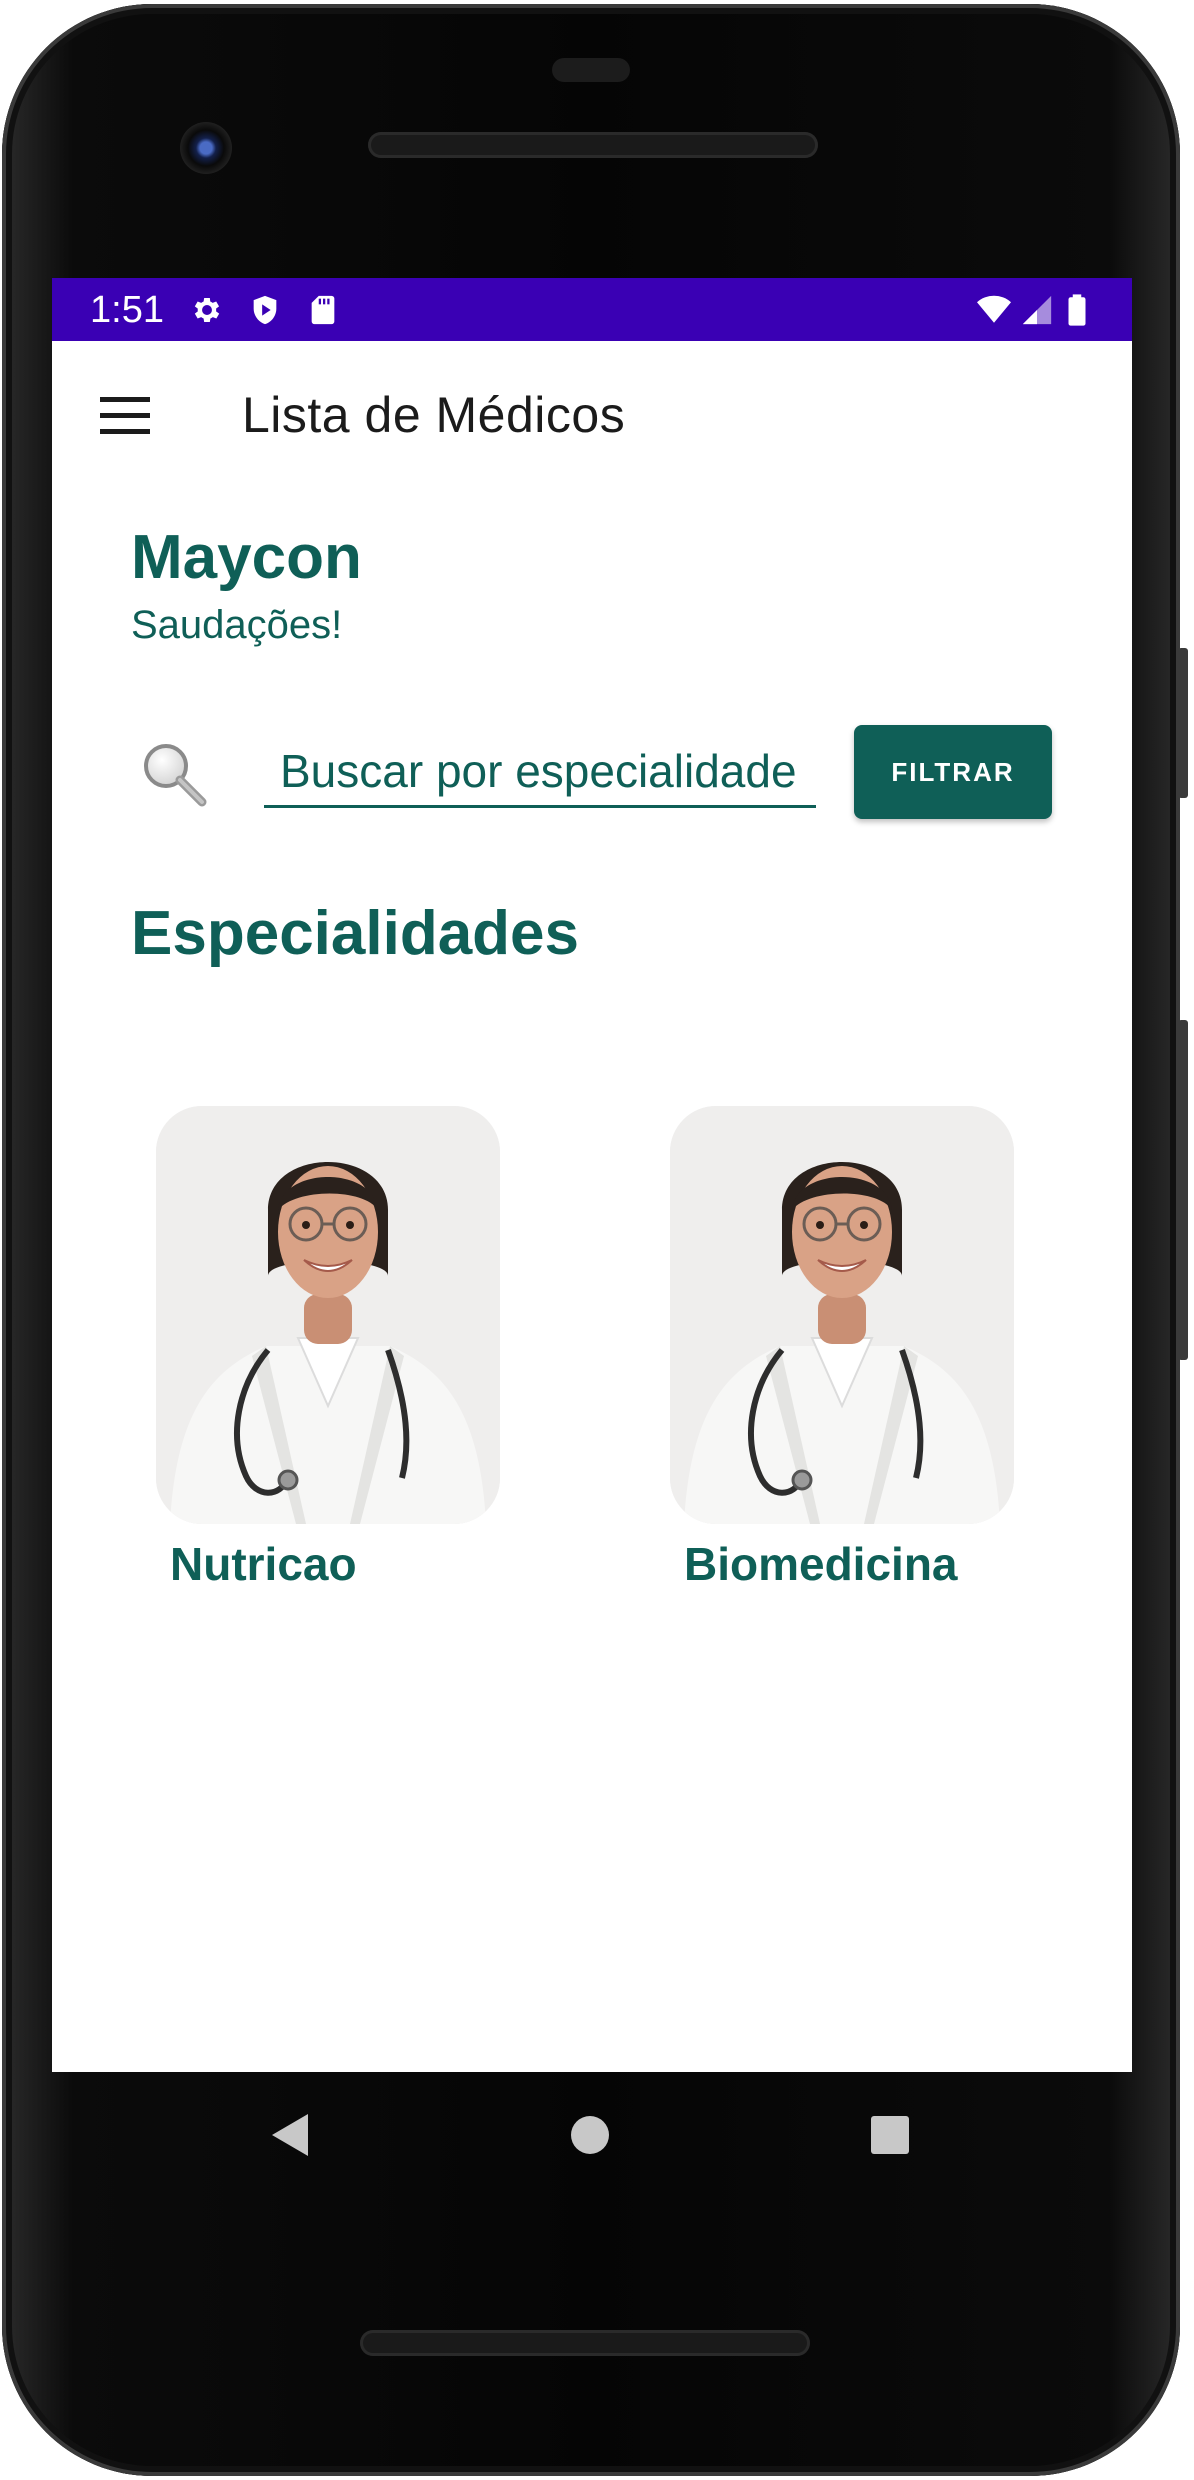  I want to click on specialty-label: Nutricao, so click(263, 1564).